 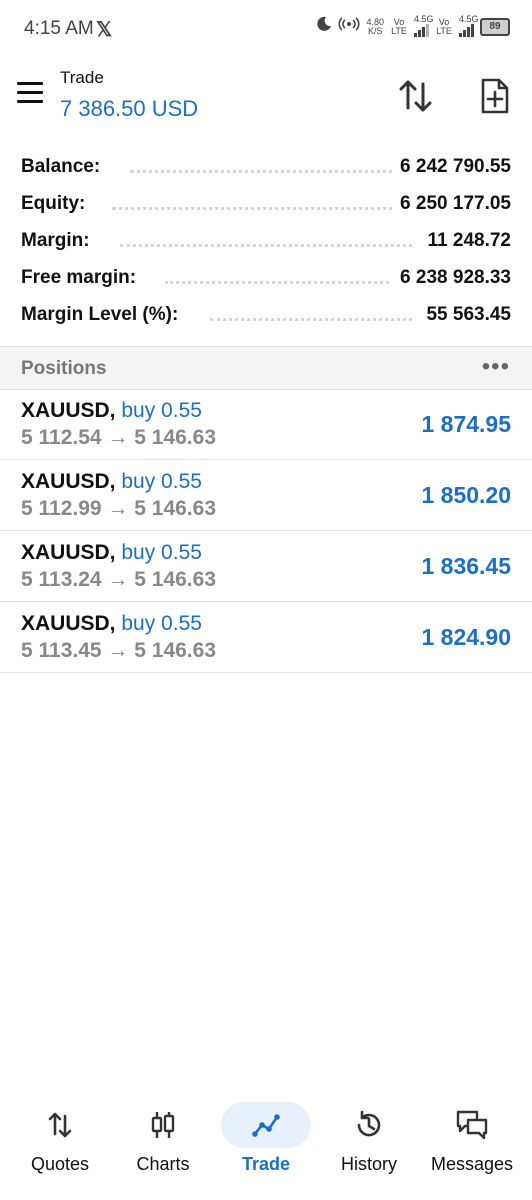 I want to click on summary-value: 11 248.72, so click(x=465, y=241).